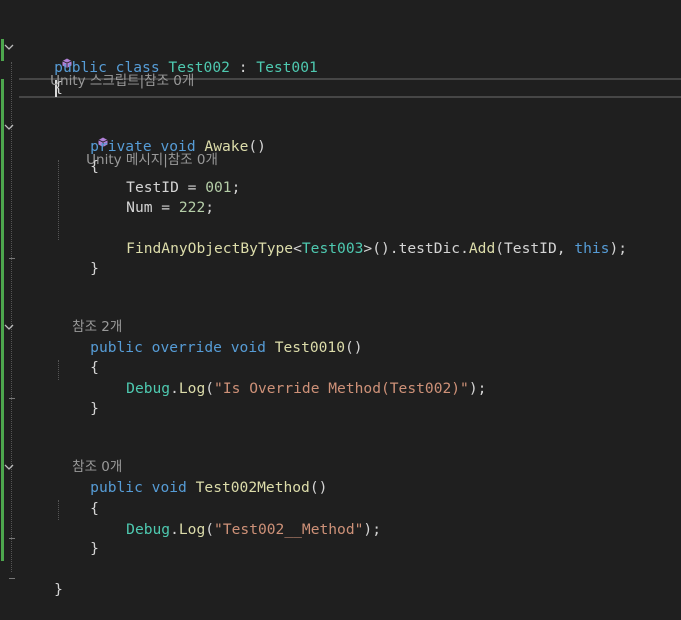 Image resolution: width=681 pixels, height=620 pixels. Describe the element at coordinates (2, 320) in the screenshot. I see `change-indicator-bar` at that location.